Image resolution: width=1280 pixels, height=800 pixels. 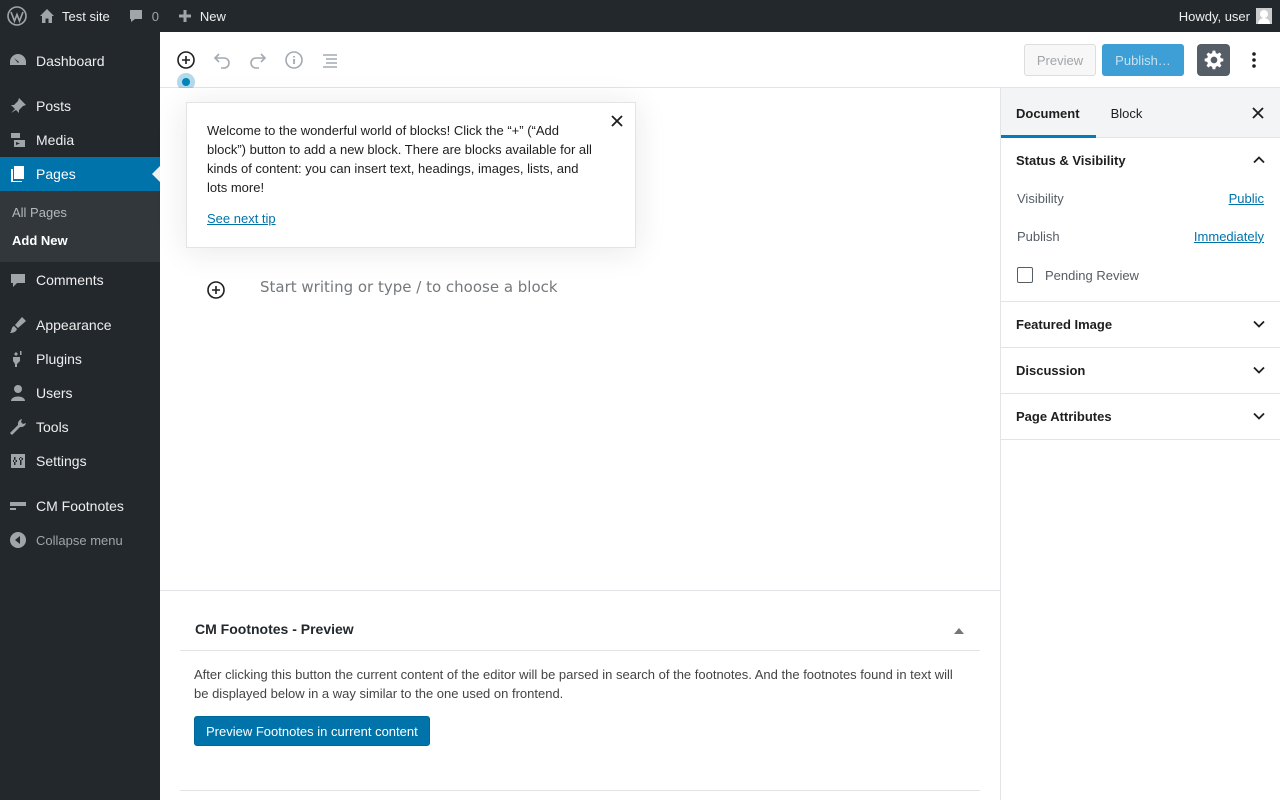 I want to click on menu-item-dashboard: Dashboard, so click(x=80, y=61).